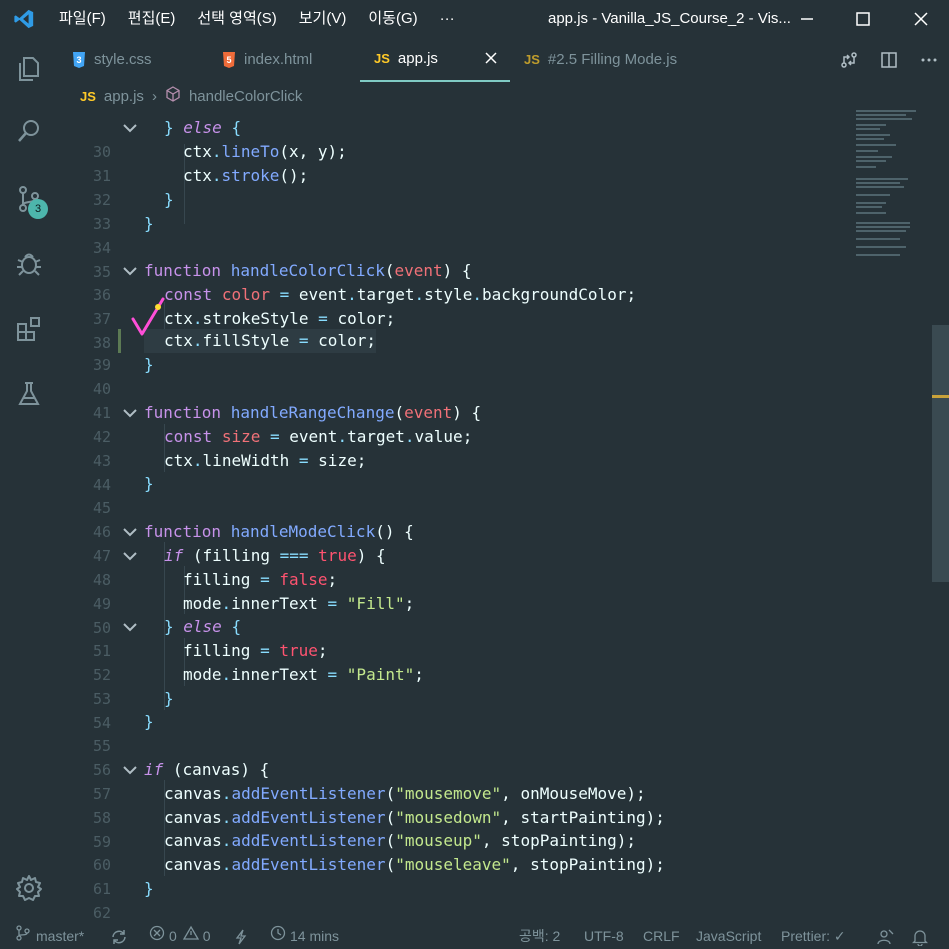 Image resolution: width=949 pixels, height=949 pixels. What do you see at coordinates (278, 936) in the screenshot?
I see `history-clock-icon` at bounding box center [278, 936].